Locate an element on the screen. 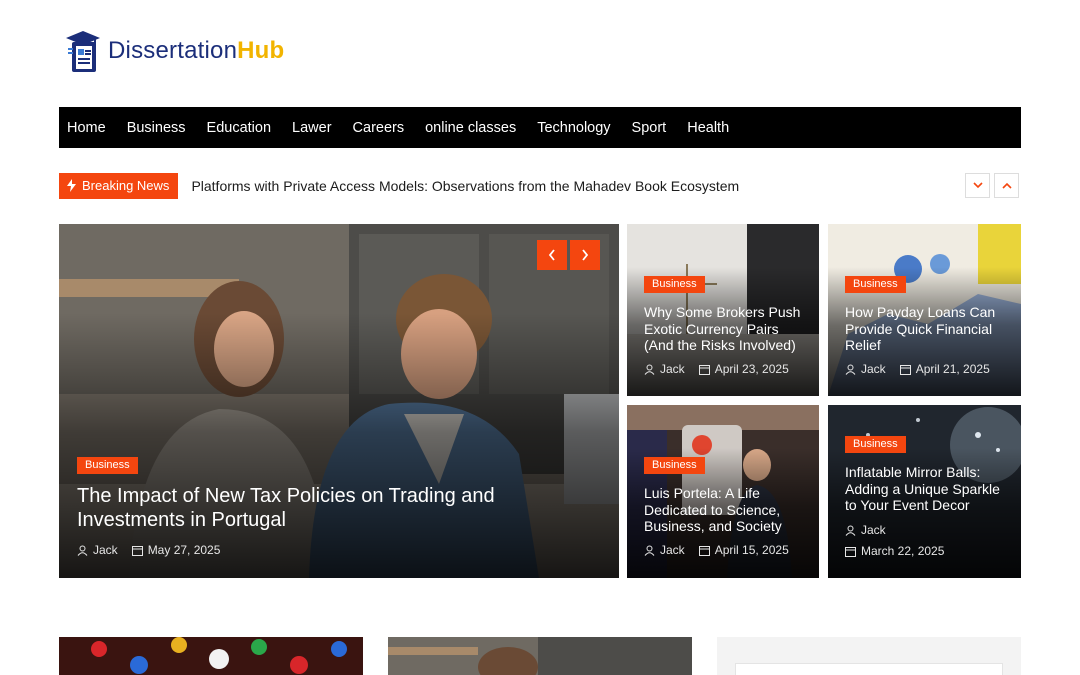 Image resolution: width=1080 pixels, height=675 pixels. grid-date: April 15, 2025 is located at coordinates (751, 550).